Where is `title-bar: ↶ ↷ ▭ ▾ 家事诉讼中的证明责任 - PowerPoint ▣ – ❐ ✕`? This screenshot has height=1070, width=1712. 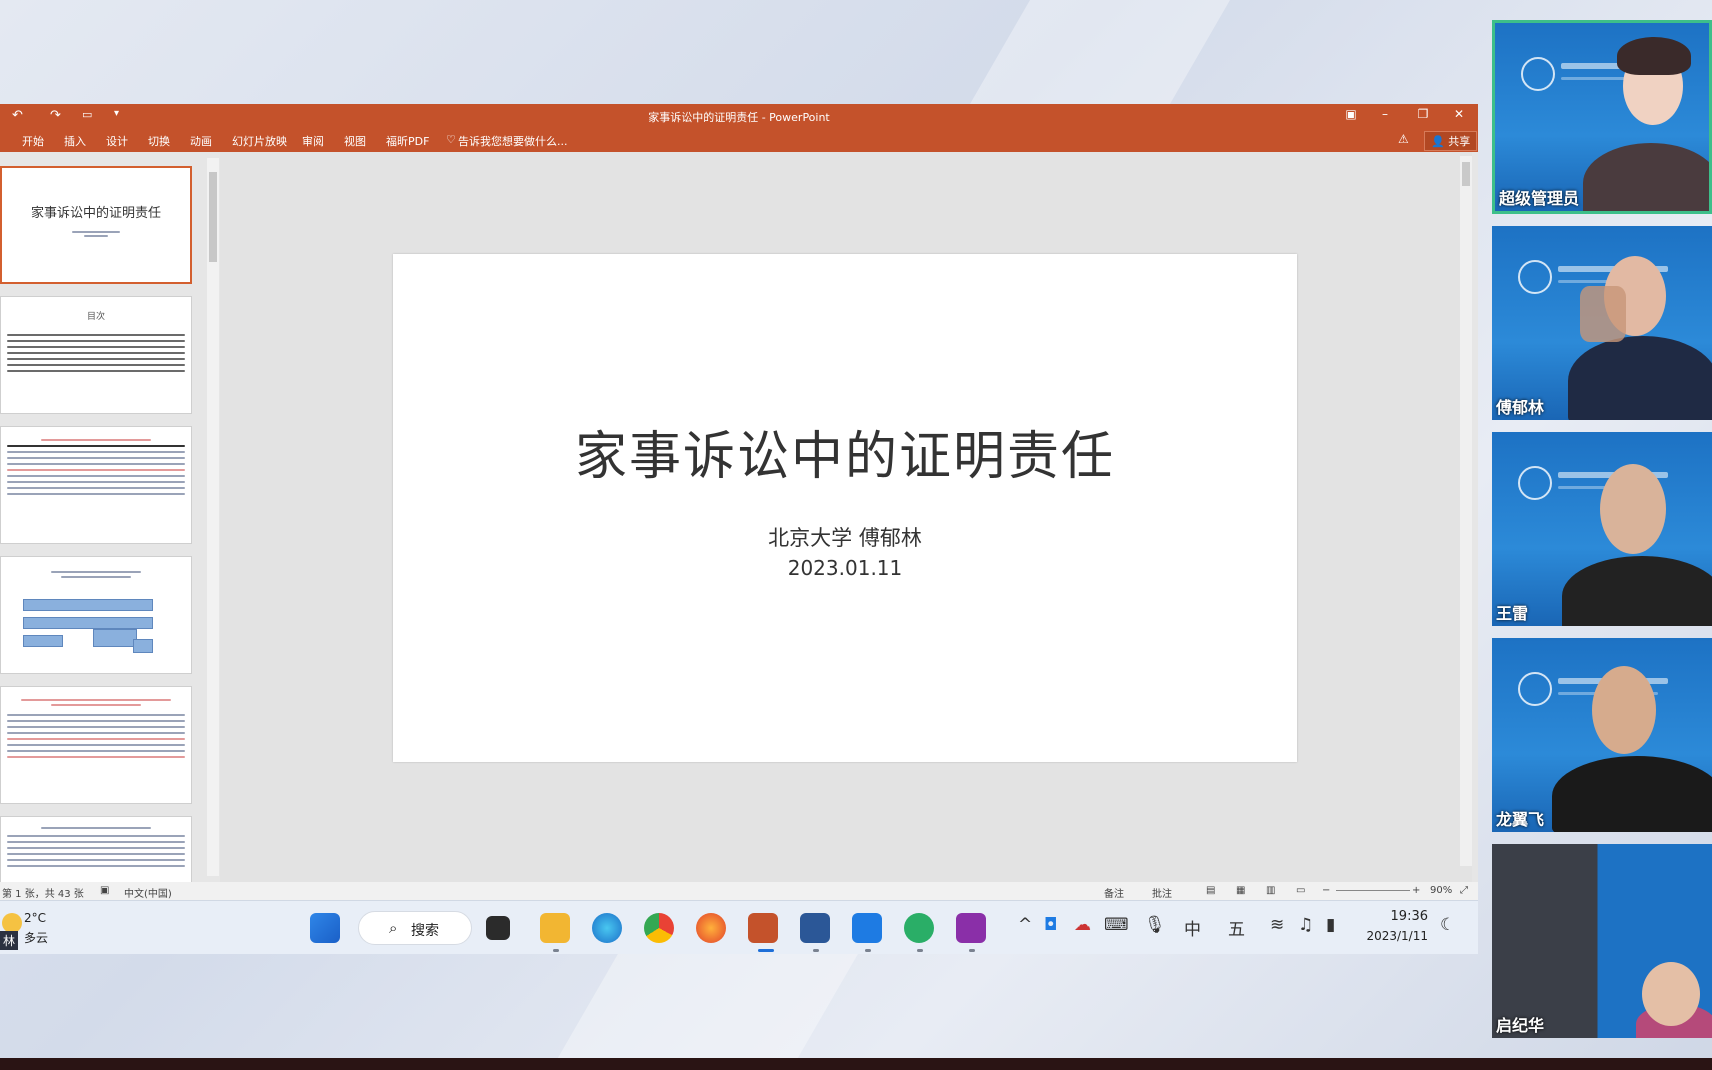 title-bar: ↶ ↷ ▭ ▾ 家事诉讼中的证明责任 - PowerPoint ▣ – ❐ ✕ is located at coordinates (739, 116).